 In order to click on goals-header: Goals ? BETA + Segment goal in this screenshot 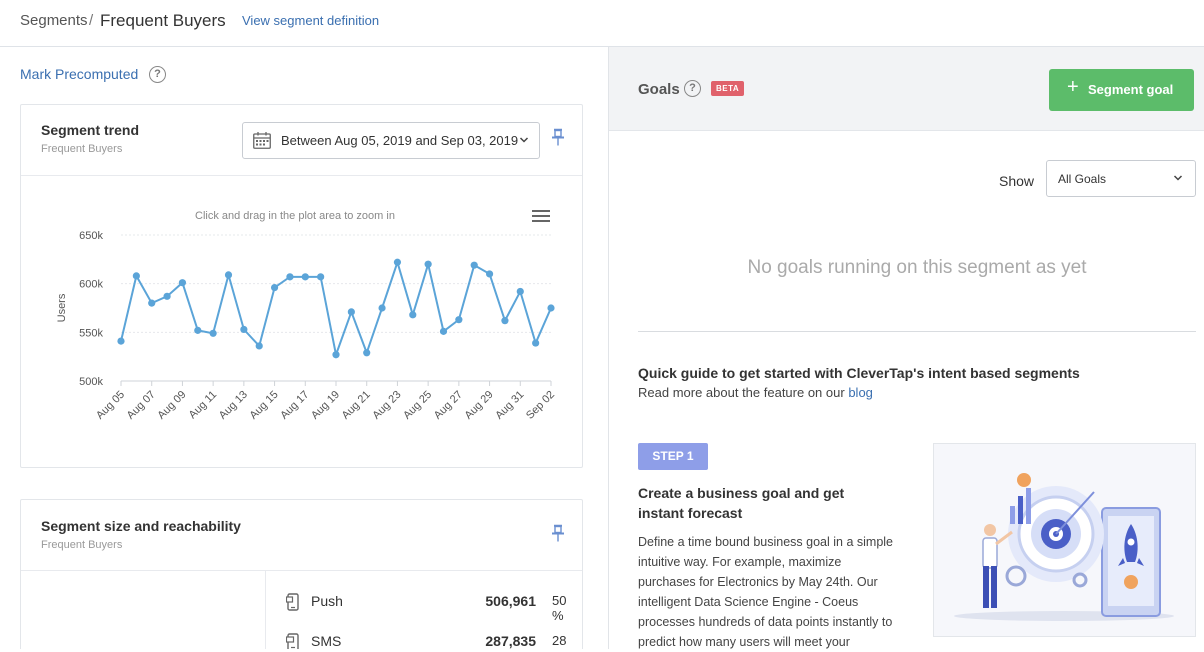, I will do `click(906, 89)`.